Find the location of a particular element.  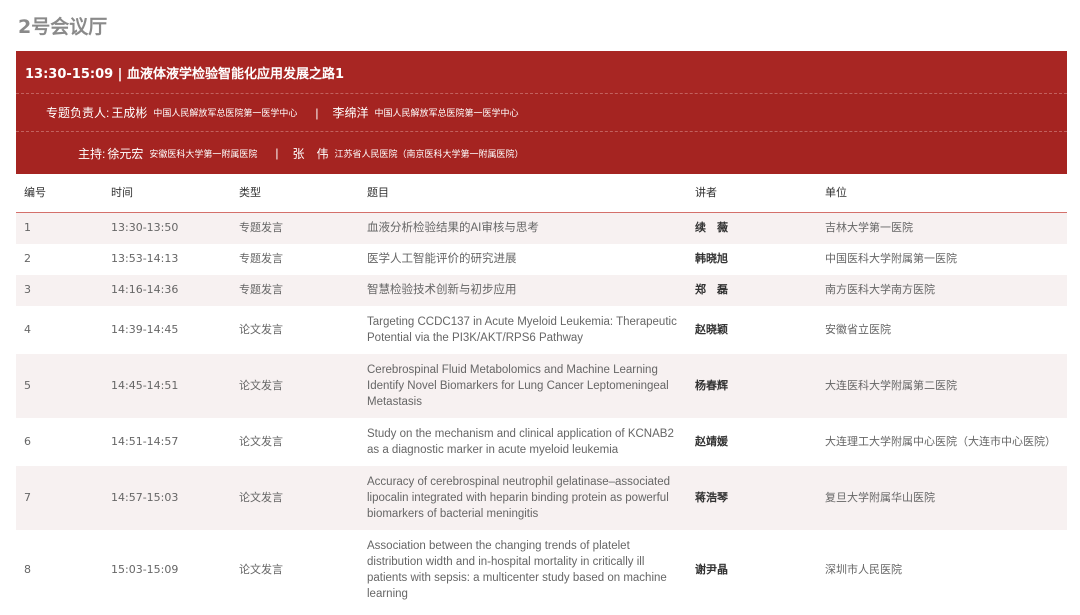

cell-no: 6 is located at coordinates (63, 441).